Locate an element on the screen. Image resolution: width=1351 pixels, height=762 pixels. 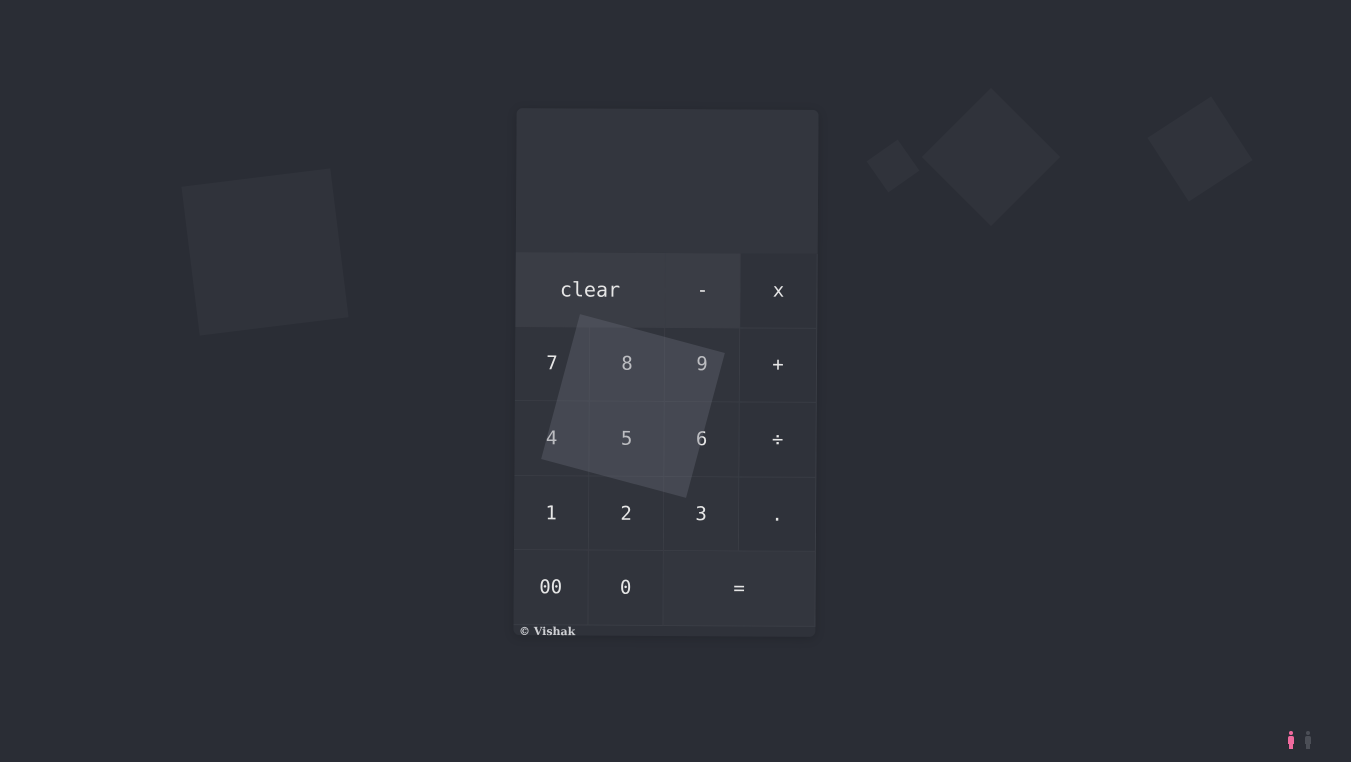
seven-button: 7 is located at coordinates (552, 364).